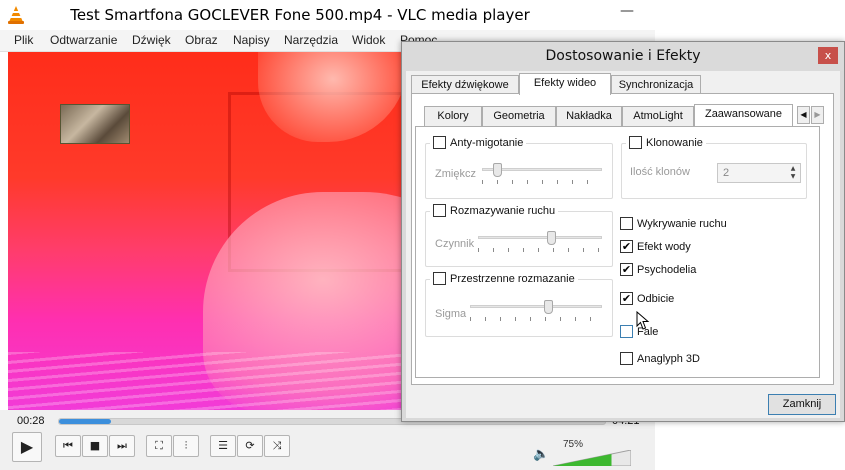  I want to click on seek-progress, so click(85, 421).